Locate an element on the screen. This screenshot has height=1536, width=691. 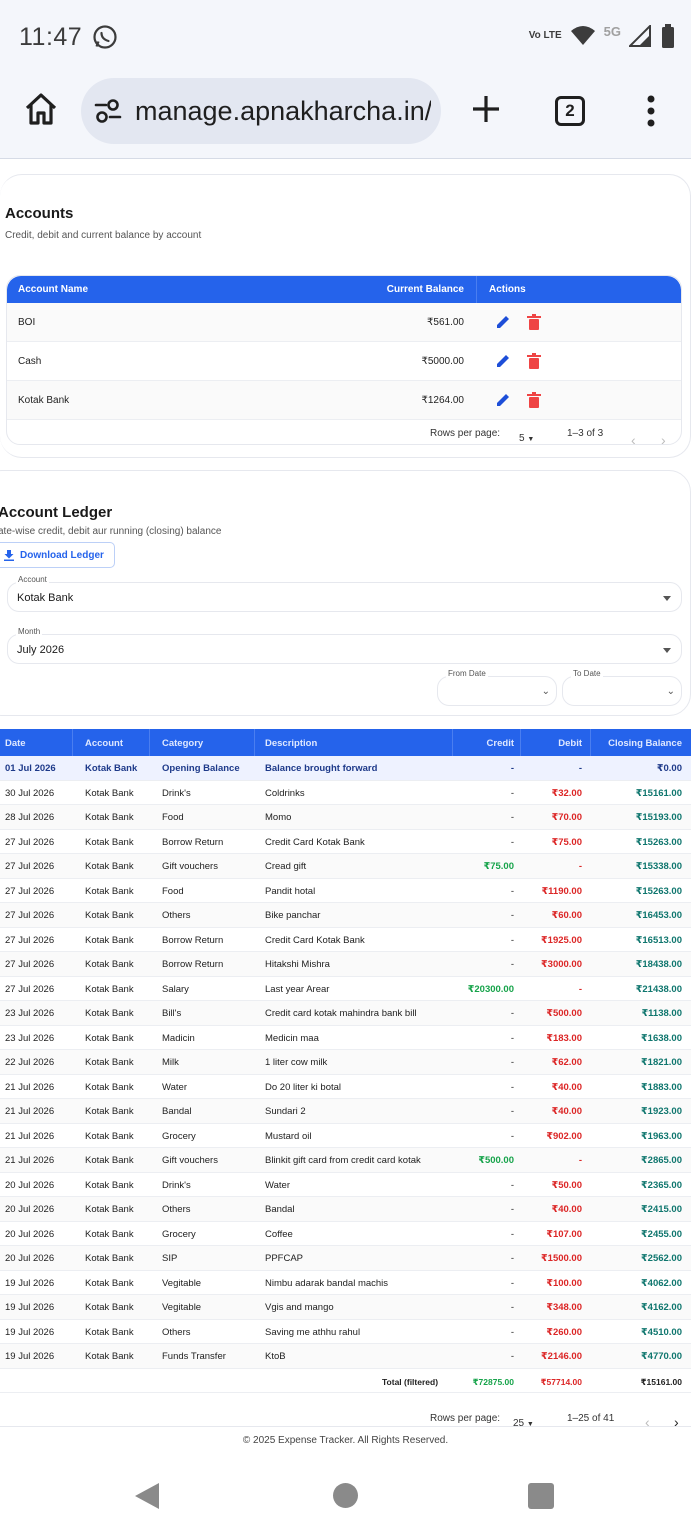
month-select: Month July 2026 is located at coordinates (344, 645).